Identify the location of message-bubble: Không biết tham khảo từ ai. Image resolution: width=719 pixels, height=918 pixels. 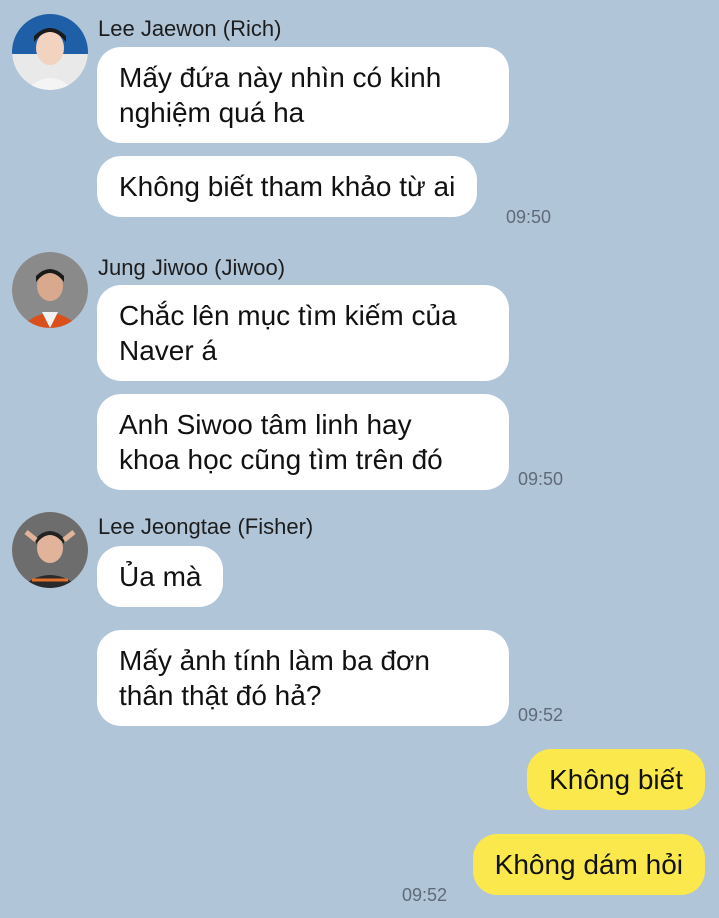
(287, 186).